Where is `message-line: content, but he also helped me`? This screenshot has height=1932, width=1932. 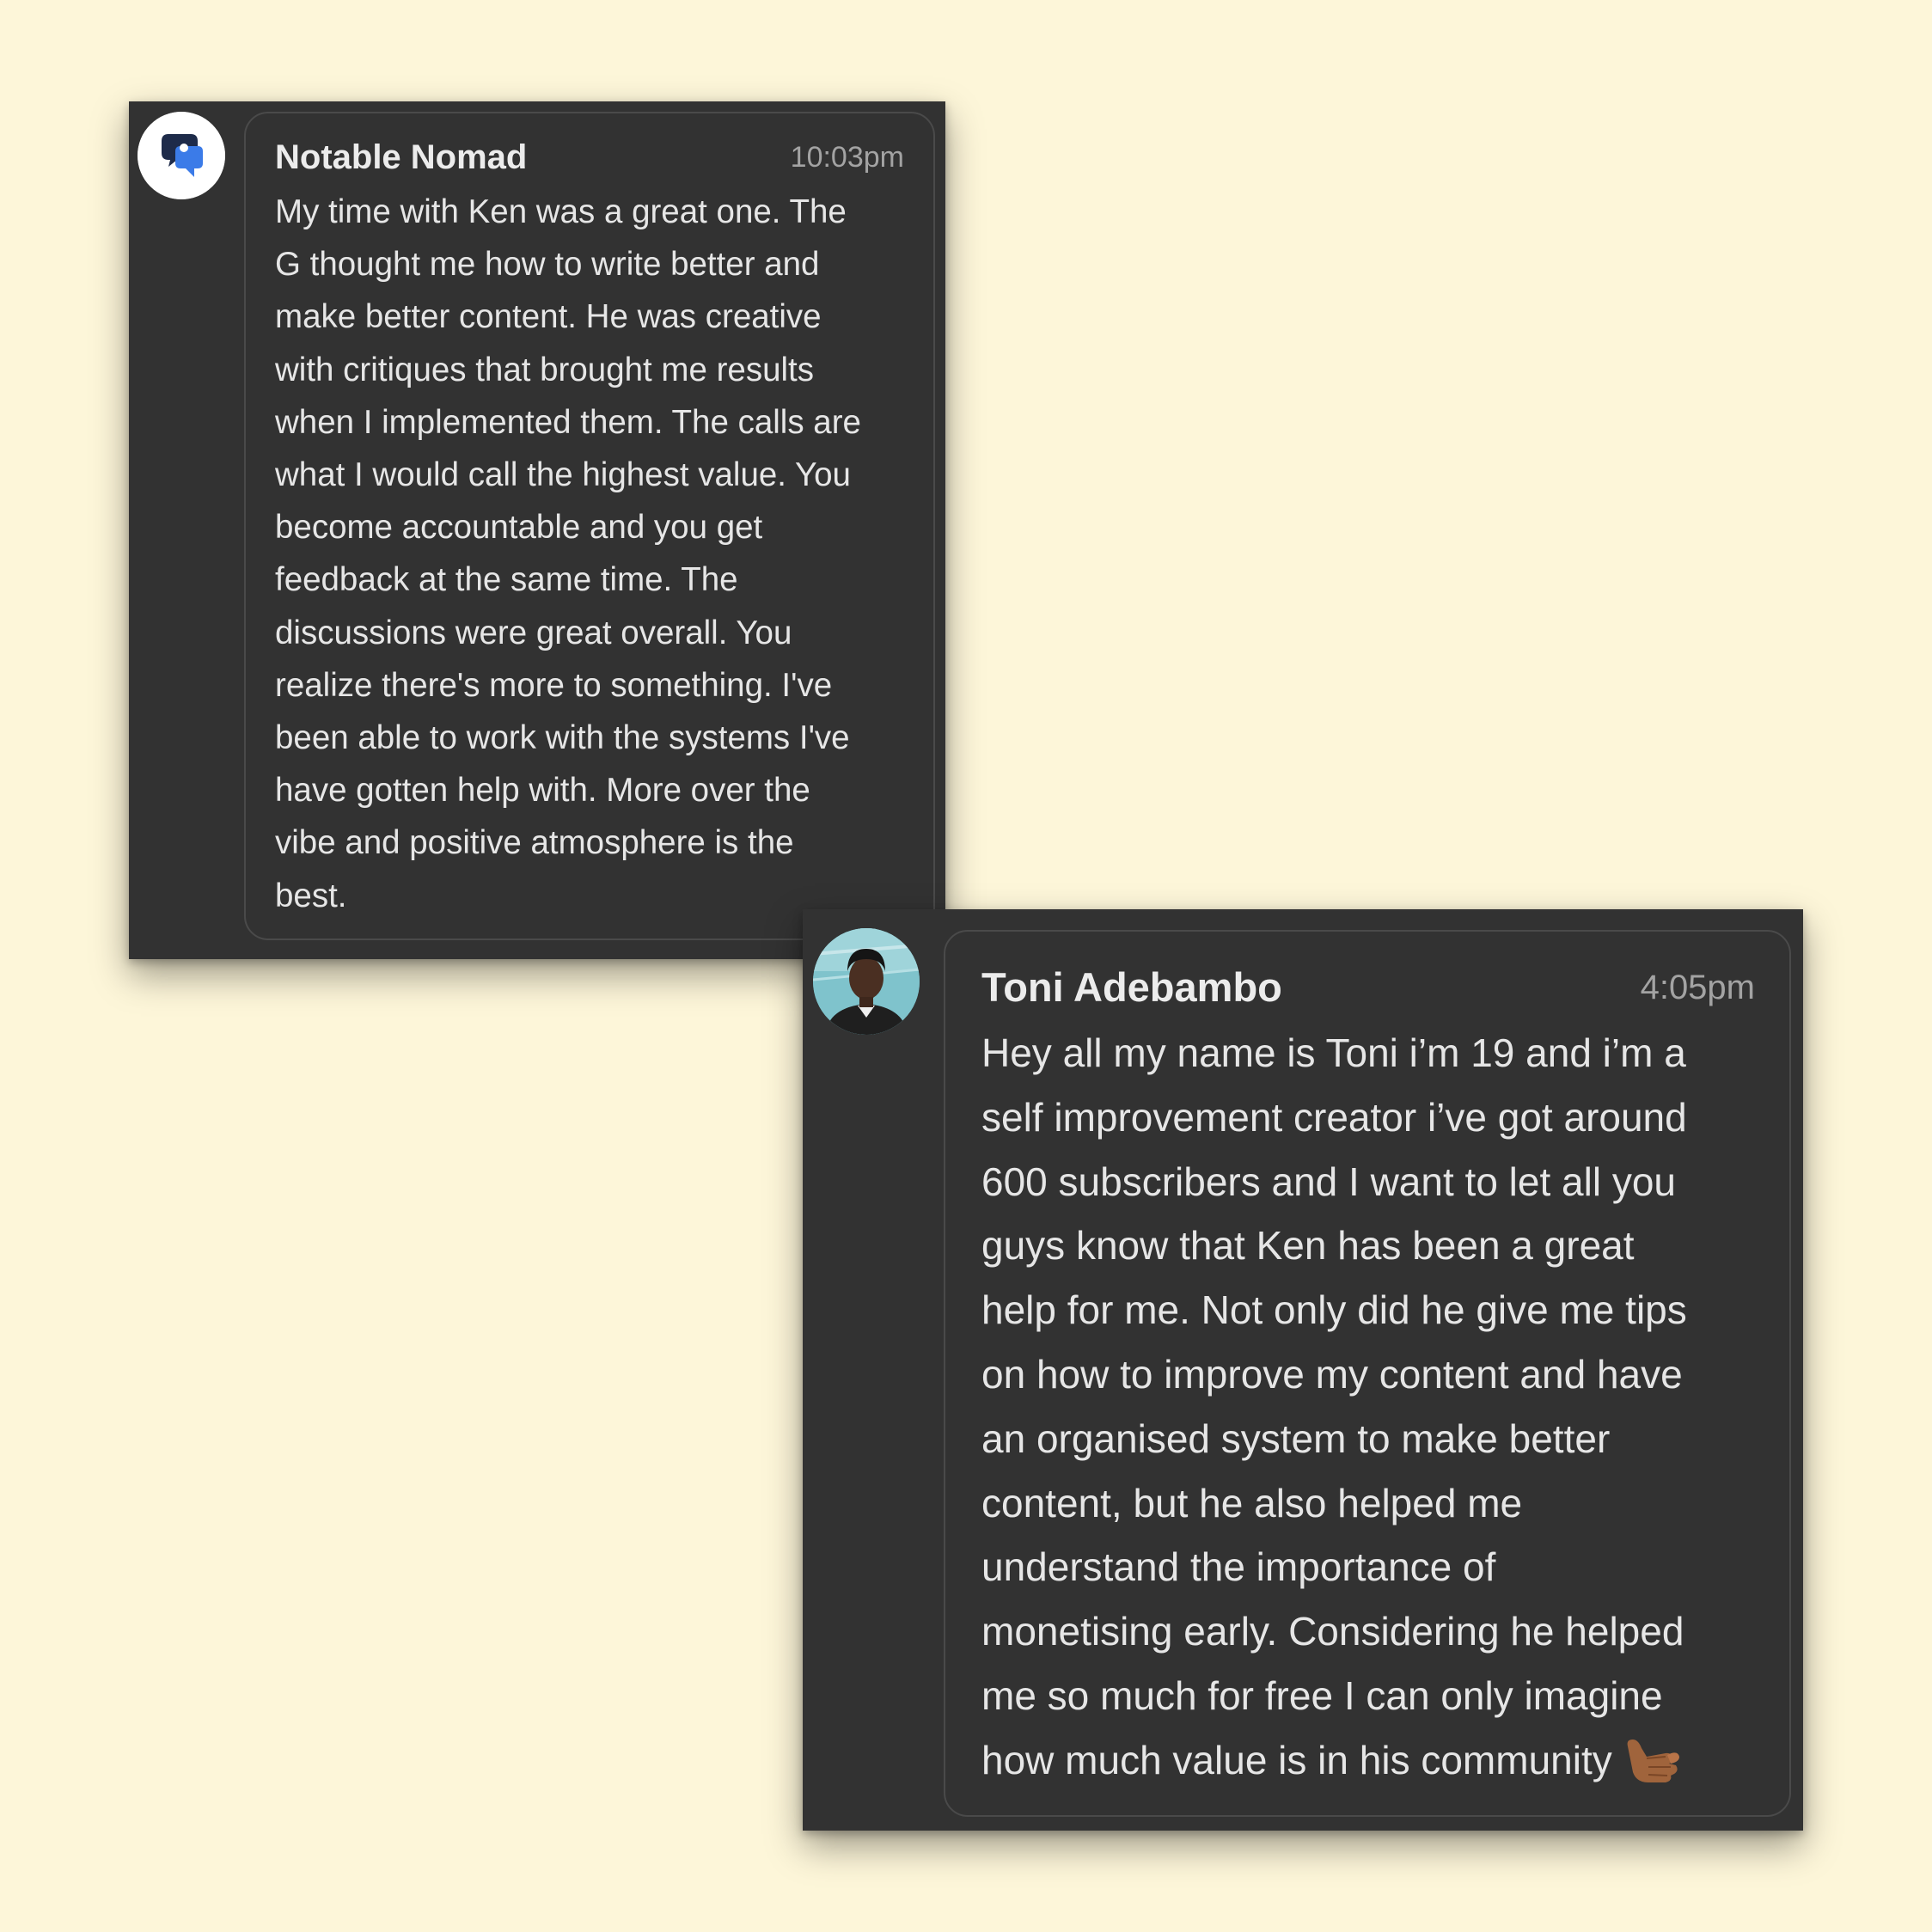 message-line: content, but he also helped me is located at coordinates (1252, 1502).